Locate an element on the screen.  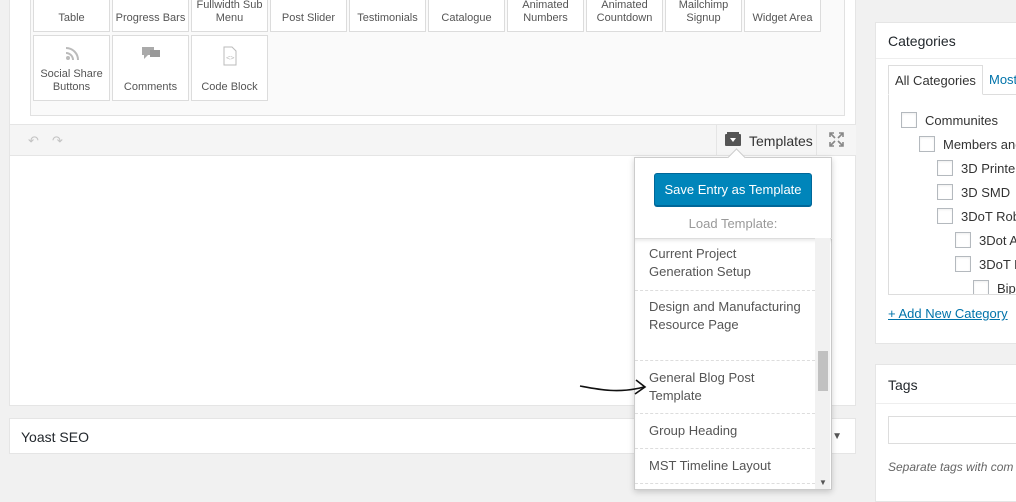
category-item: Communites is located at coordinates (949, 120).